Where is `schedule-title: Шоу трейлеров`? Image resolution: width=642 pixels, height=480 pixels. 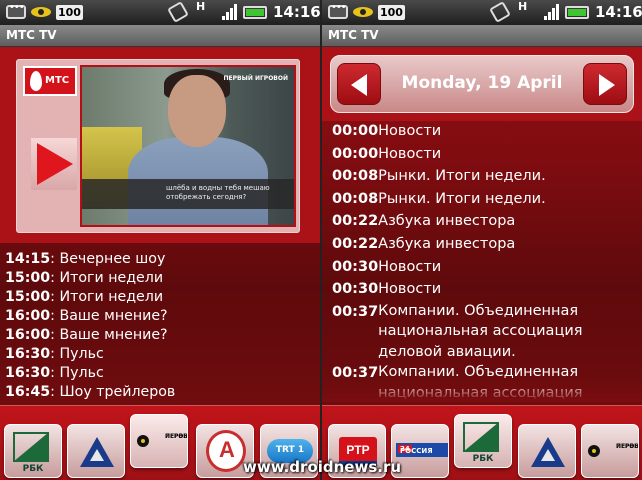
schedule-title: Шоу трейлеров is located at coordinates (117, 392).